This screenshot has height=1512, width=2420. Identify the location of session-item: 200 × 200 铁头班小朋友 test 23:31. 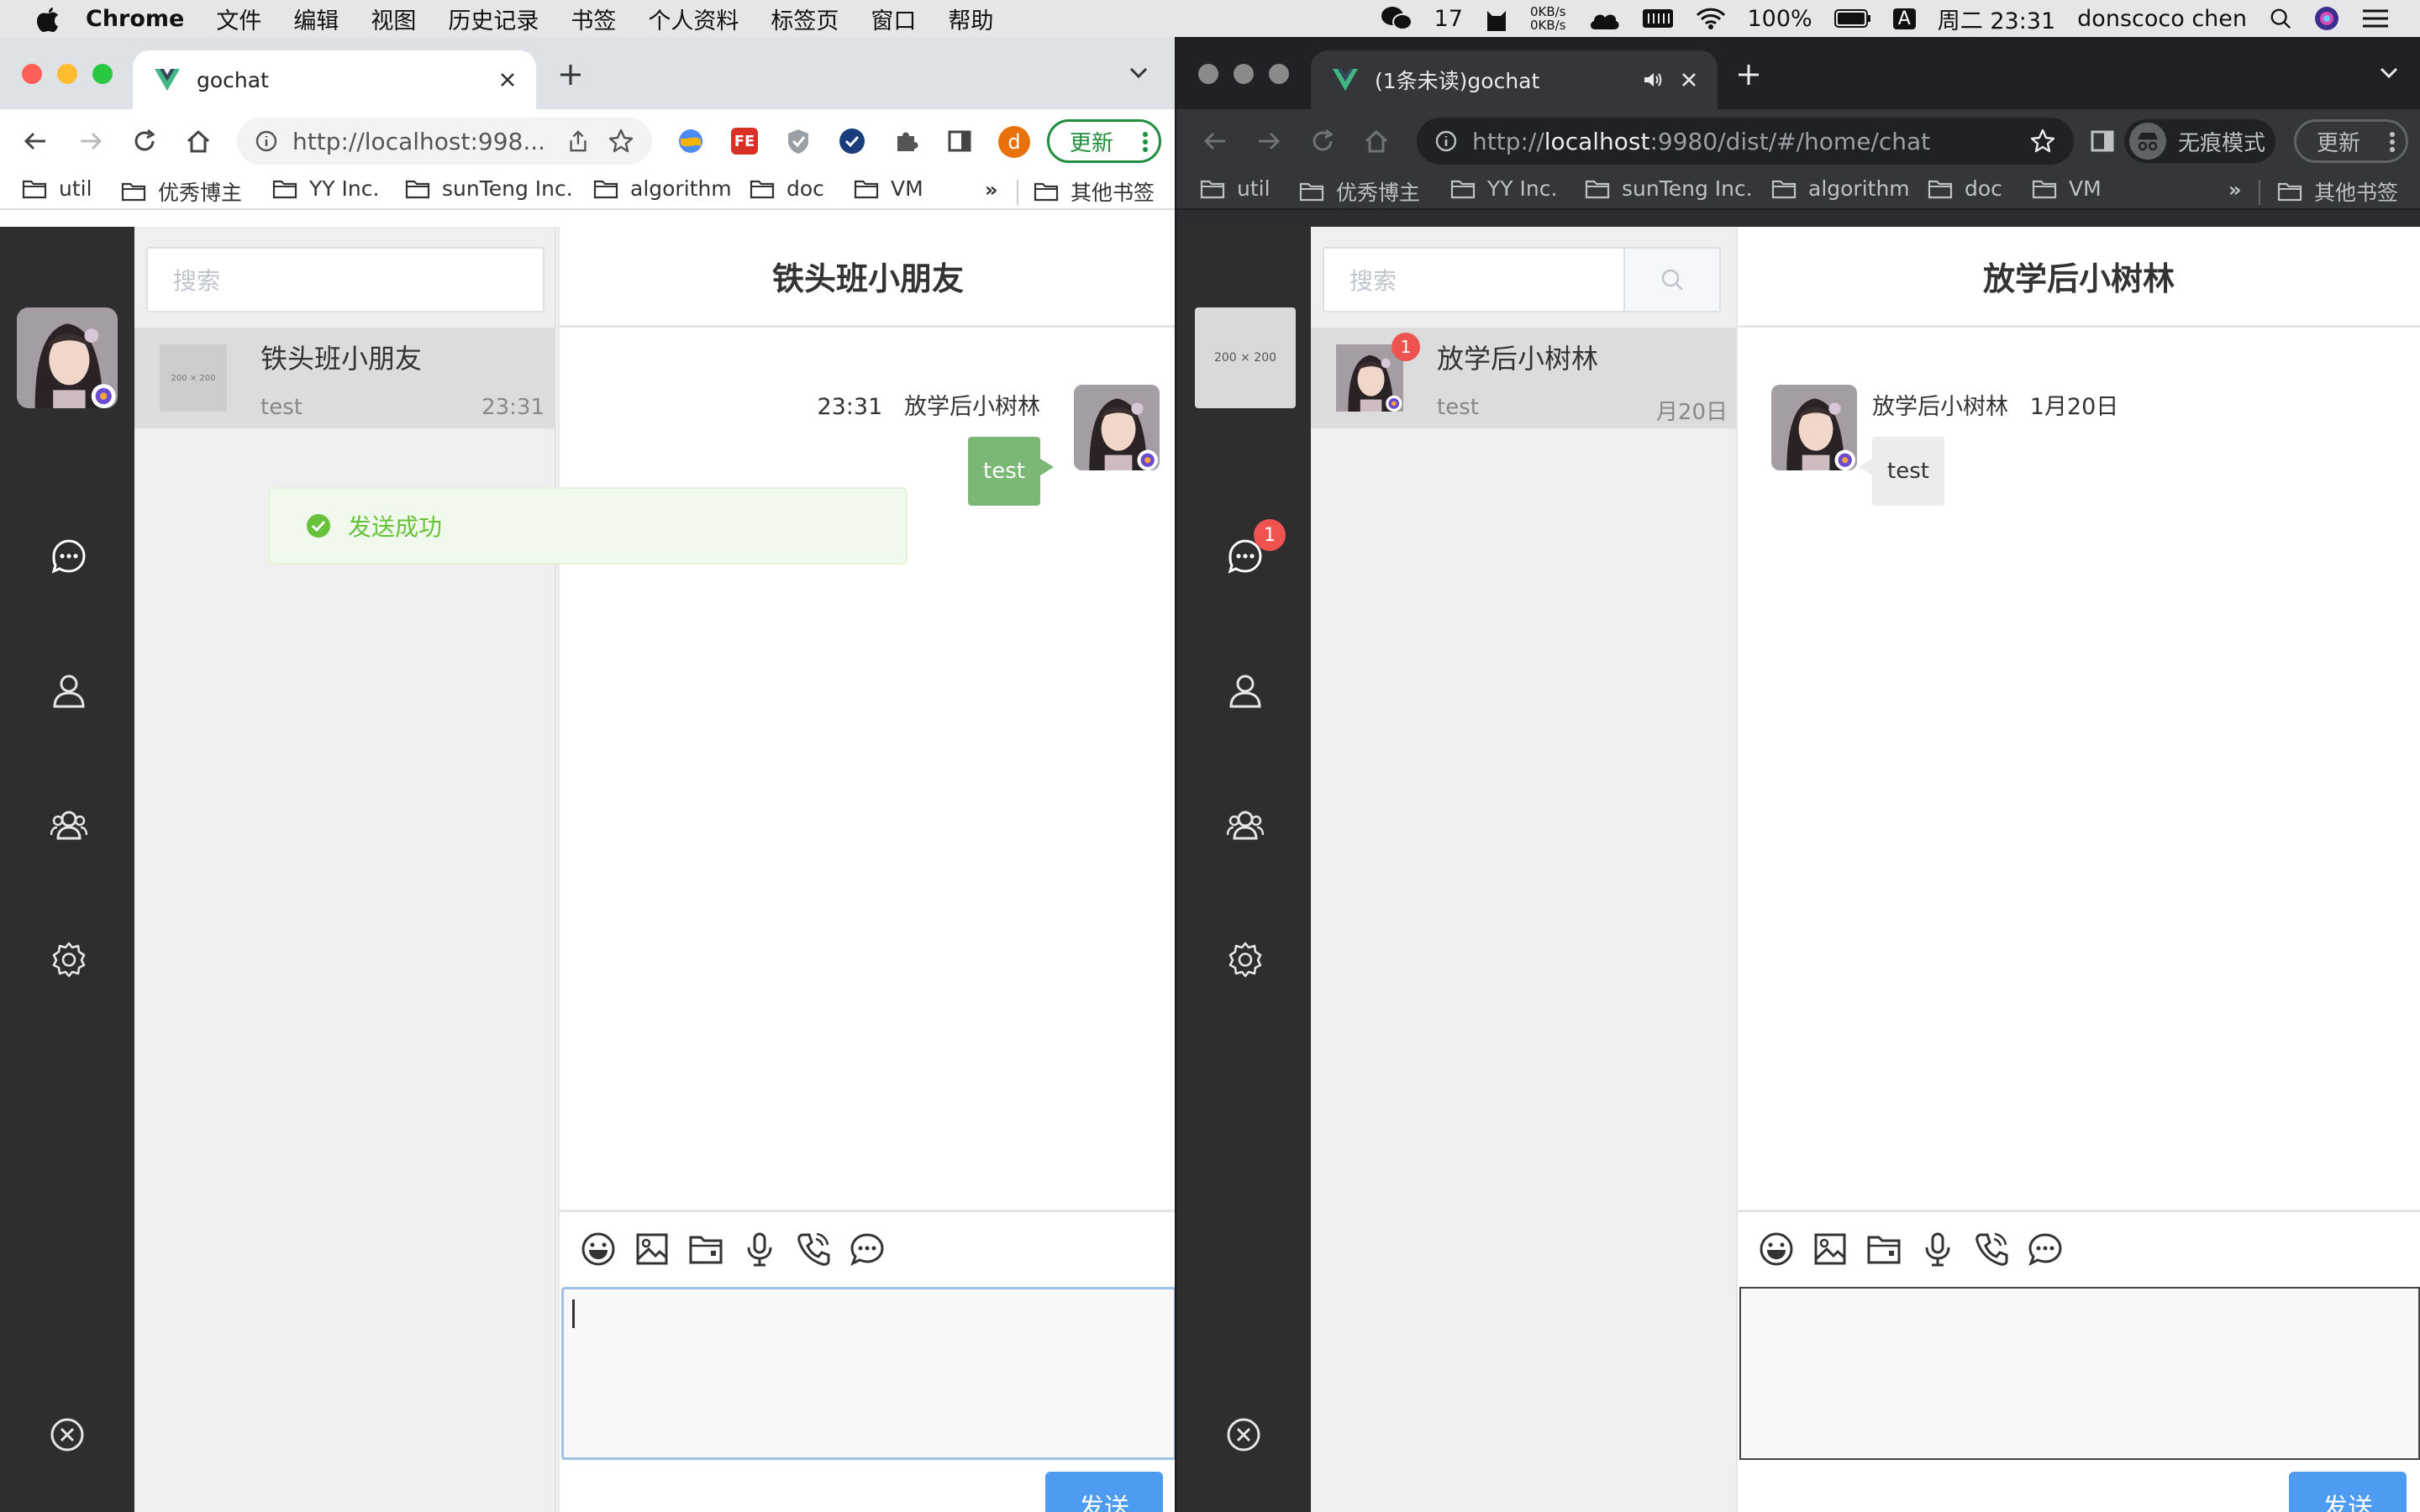
(344, 378).